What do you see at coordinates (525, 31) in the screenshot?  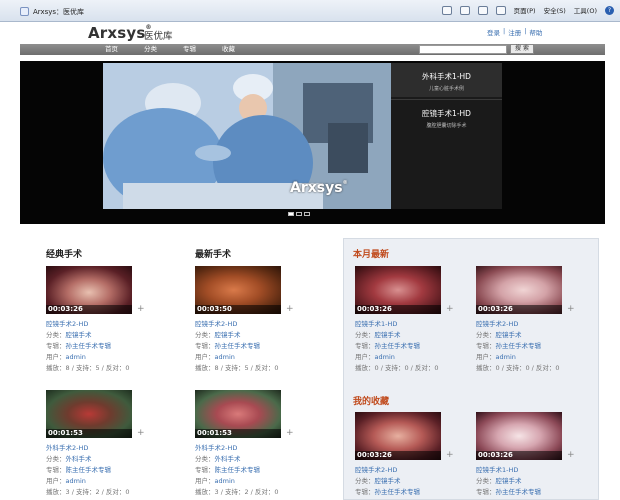 I see `auth-sep: |` at bounding box center [525, 31].